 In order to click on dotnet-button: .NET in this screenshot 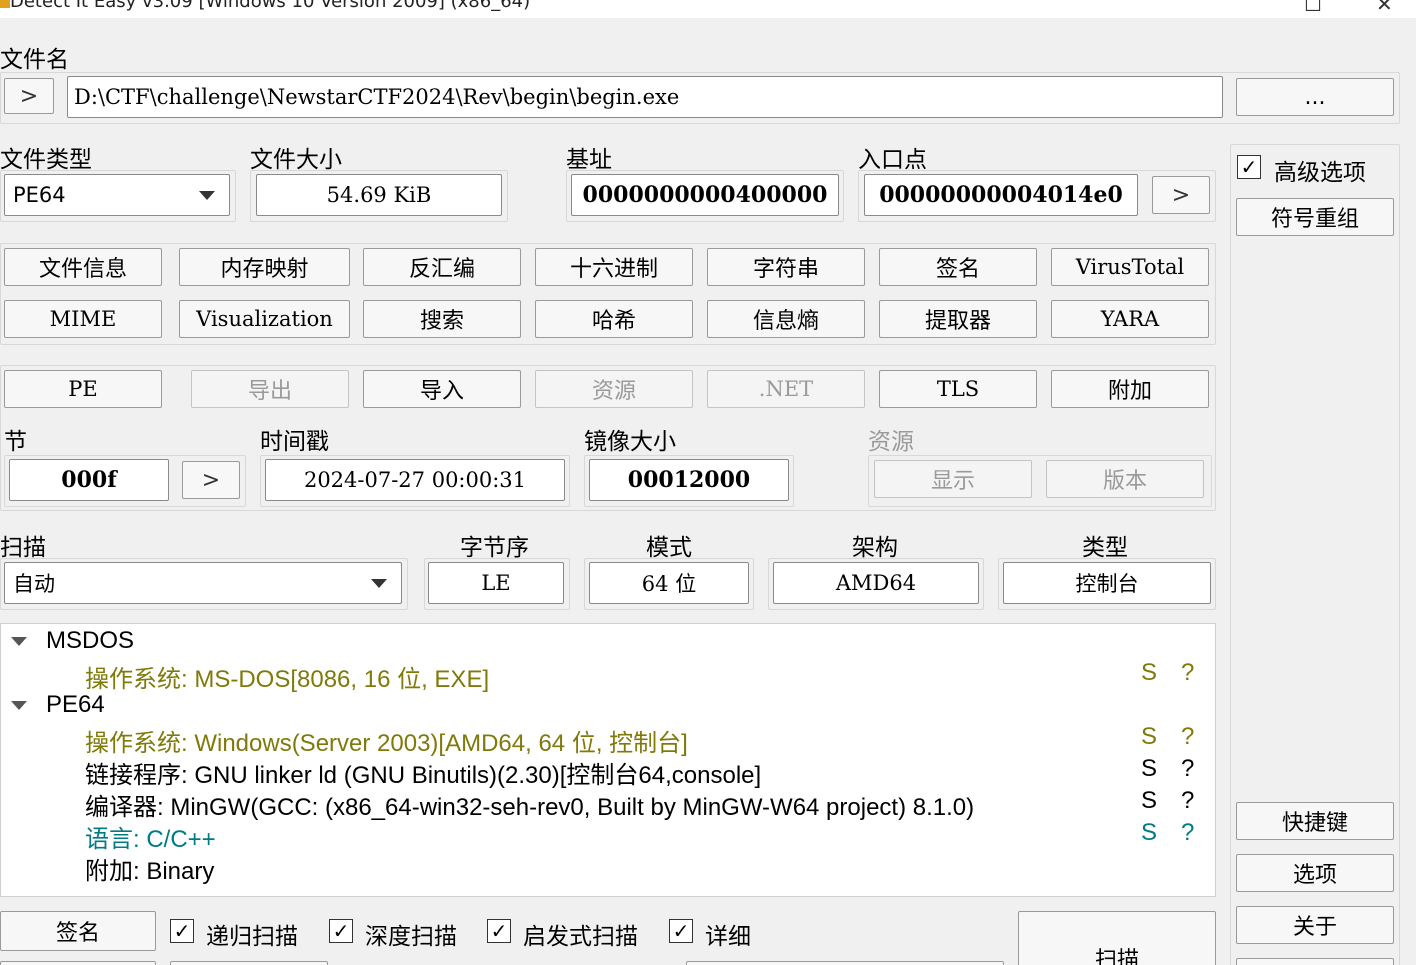, I will do `click(786, 389)`.